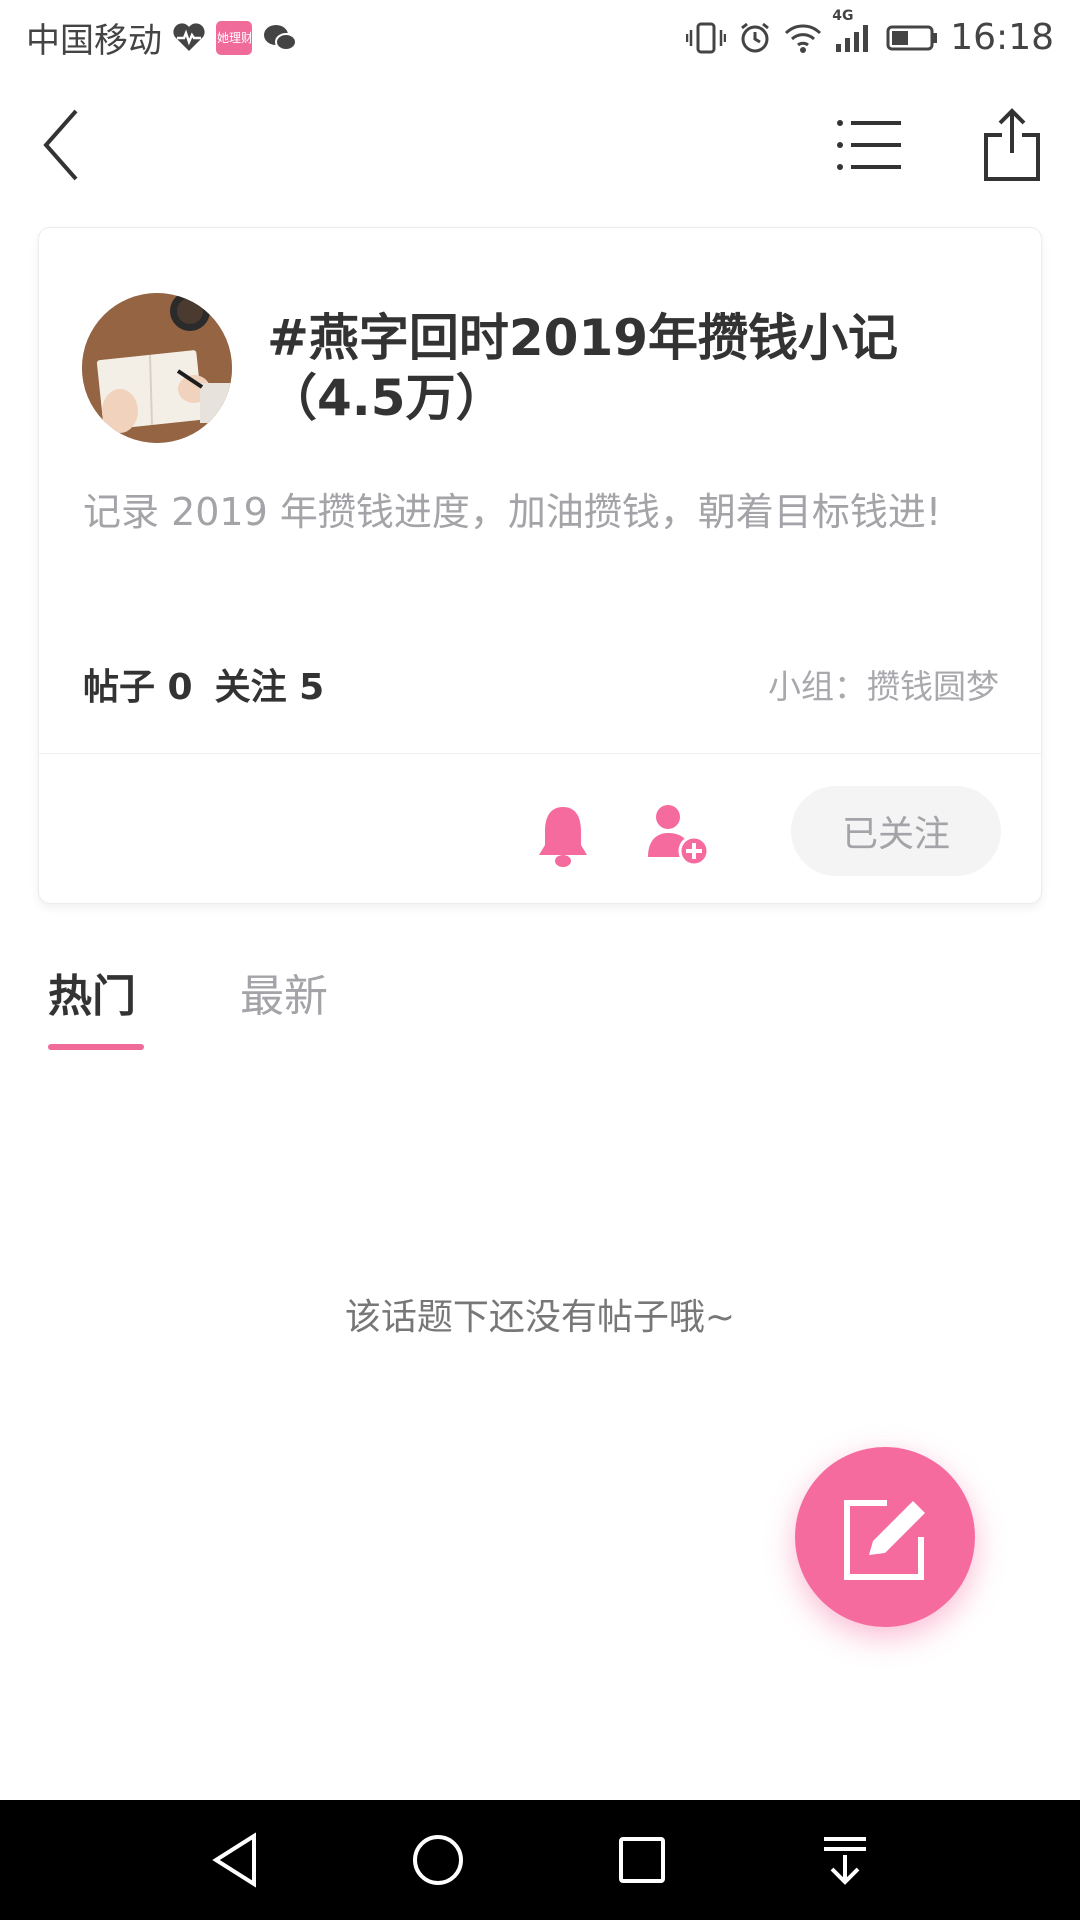 The height and width of the screenshot is (1920, 1080). I want to click on app-badge-text: 她理财, so click(234, 37).